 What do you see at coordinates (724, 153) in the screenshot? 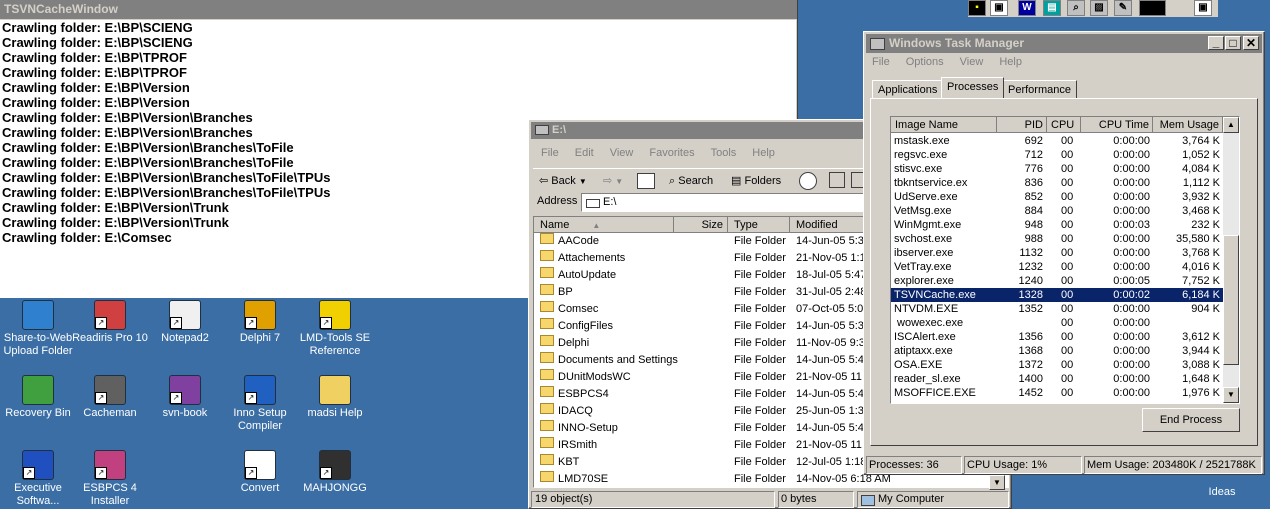
I see `menu-item-tools: Tools` at bounding box center [724, 153].